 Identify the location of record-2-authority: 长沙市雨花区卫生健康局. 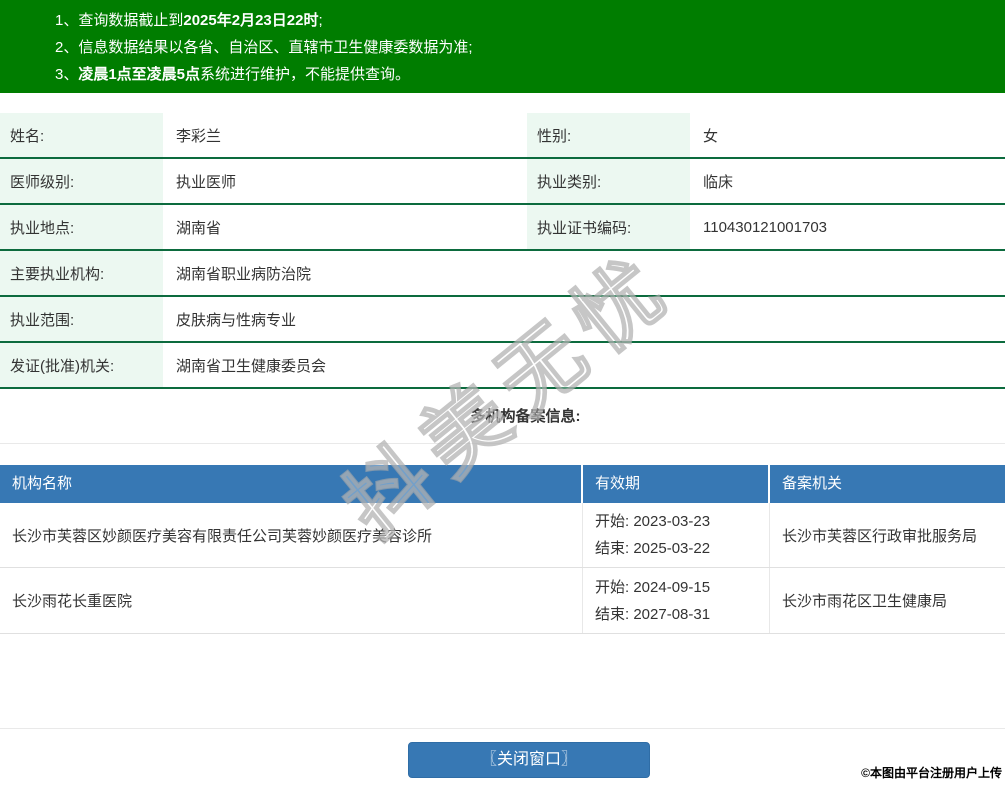
(865, 601).